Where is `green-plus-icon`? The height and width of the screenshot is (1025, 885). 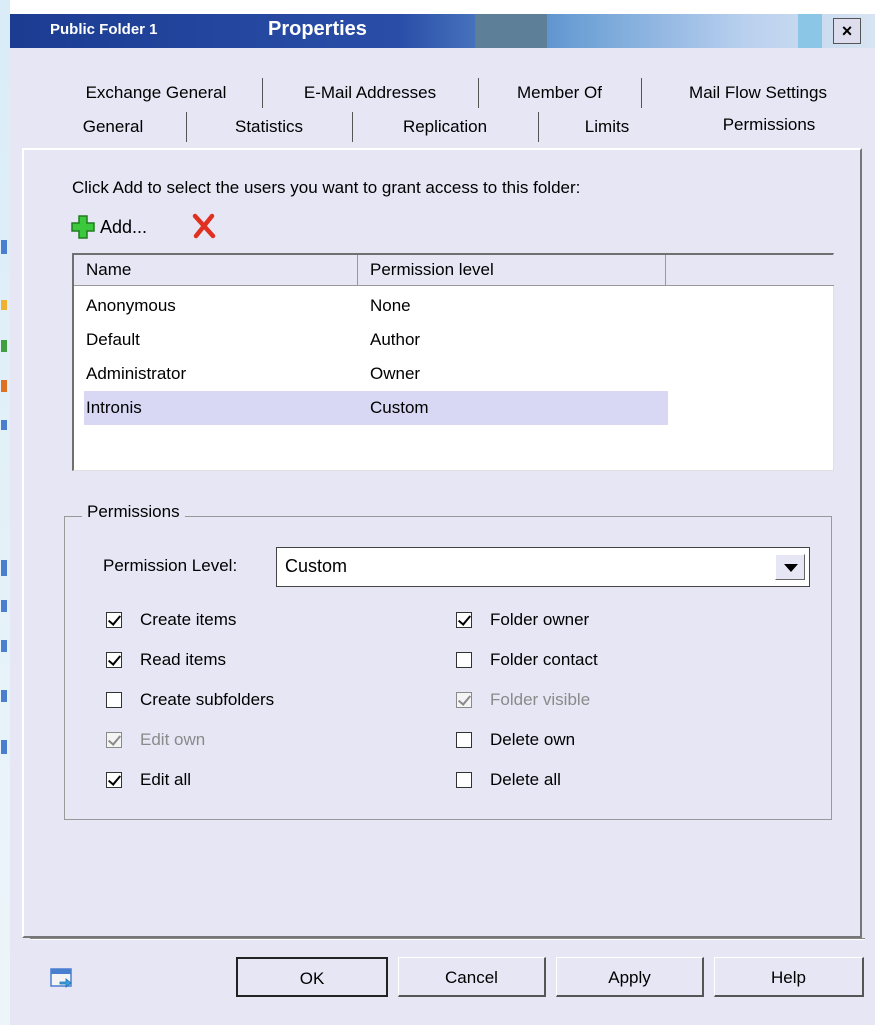 green-plus-icon is located at coordinates (83, 227).